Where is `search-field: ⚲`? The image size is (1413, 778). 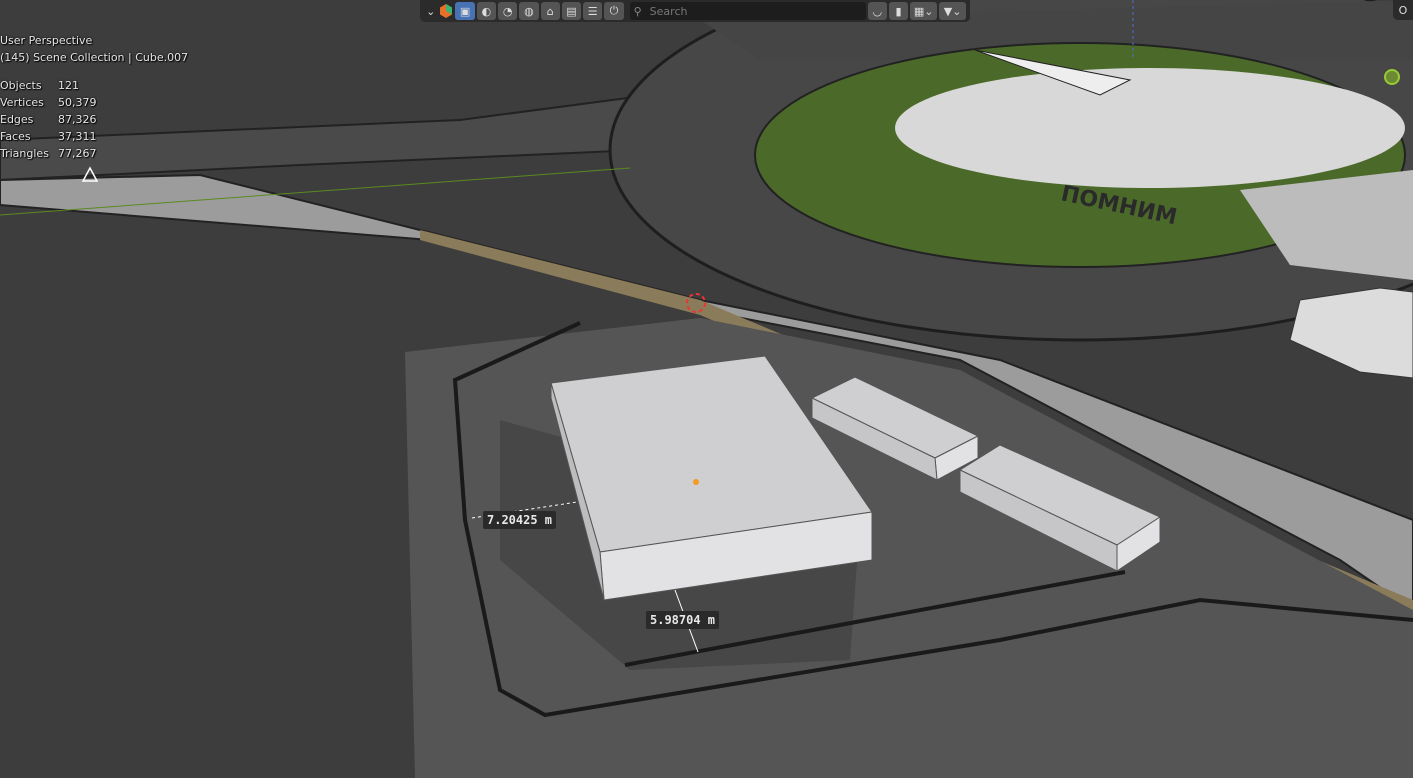 search-field: ⚲ is located at coordinates (747, 11).